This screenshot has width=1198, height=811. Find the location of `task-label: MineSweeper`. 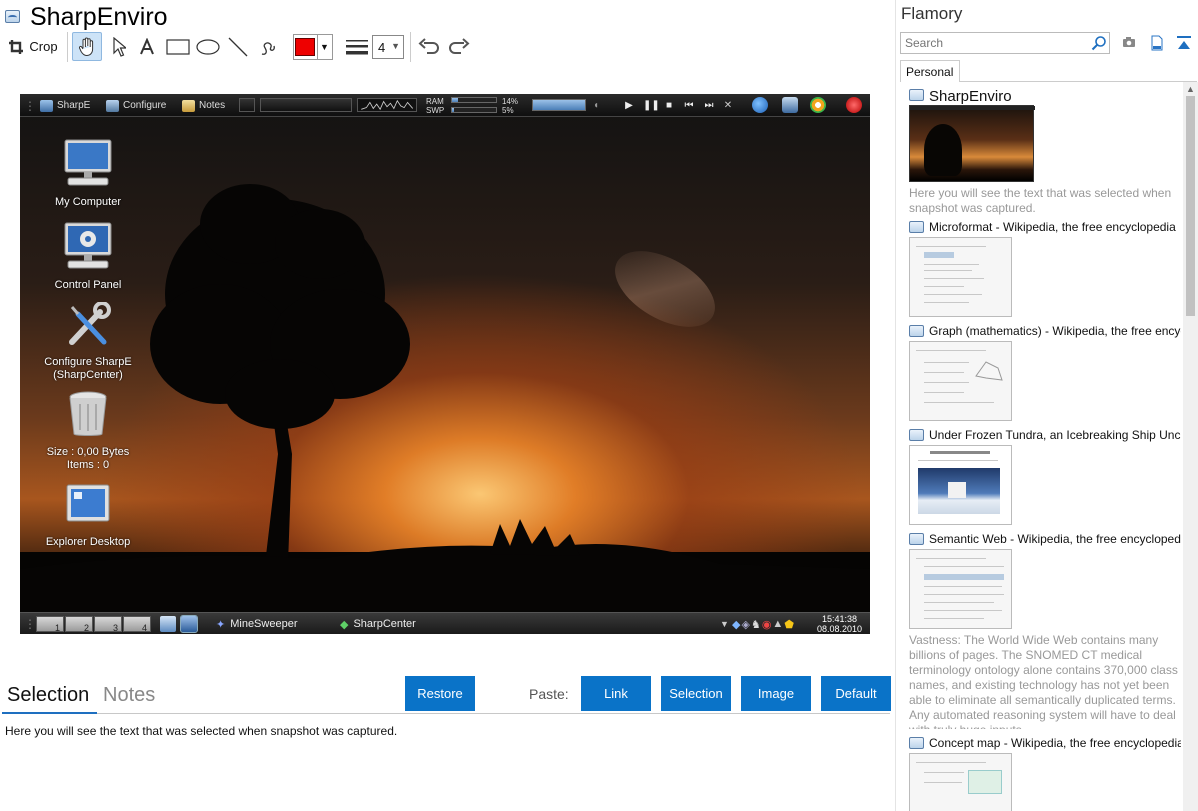

task-label: MineSweeper is located at coordinates (264, 624).